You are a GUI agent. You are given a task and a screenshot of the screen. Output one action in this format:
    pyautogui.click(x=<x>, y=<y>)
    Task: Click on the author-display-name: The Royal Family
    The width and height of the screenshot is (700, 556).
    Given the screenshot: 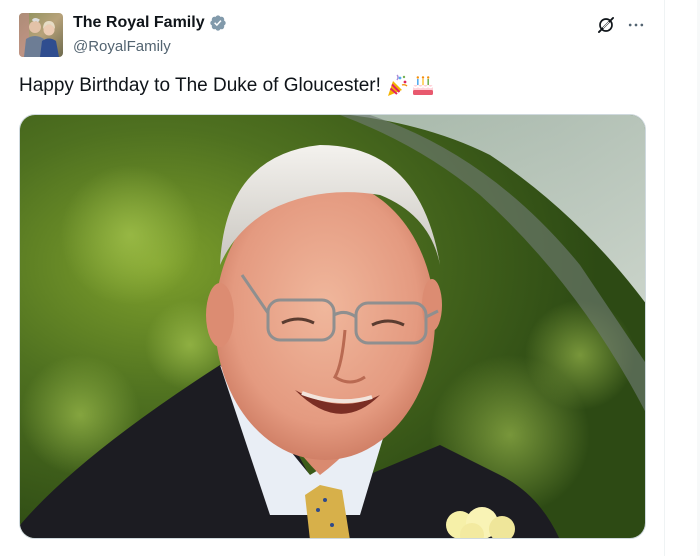 What is the action you would take?
    pyautogui.click(x=139, y=23)
    